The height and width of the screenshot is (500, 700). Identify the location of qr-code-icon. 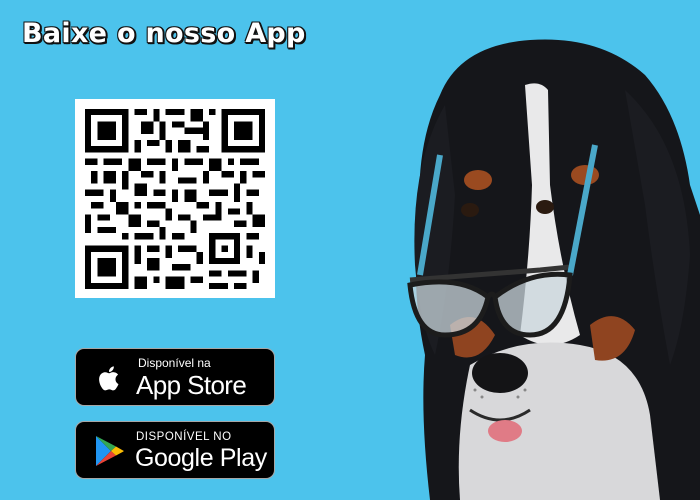
(175, 199).